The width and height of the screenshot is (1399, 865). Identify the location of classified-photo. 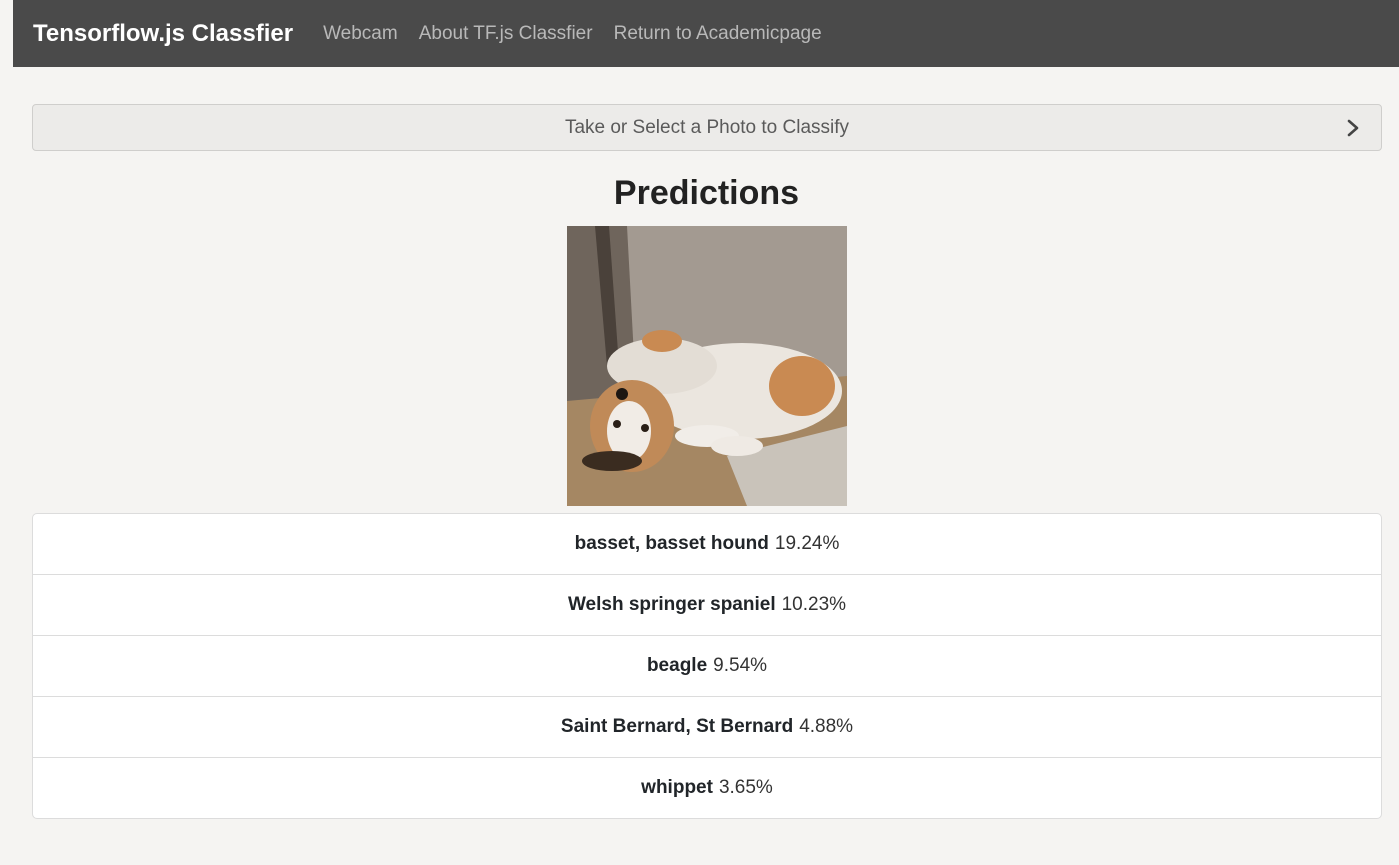
(707, 366).